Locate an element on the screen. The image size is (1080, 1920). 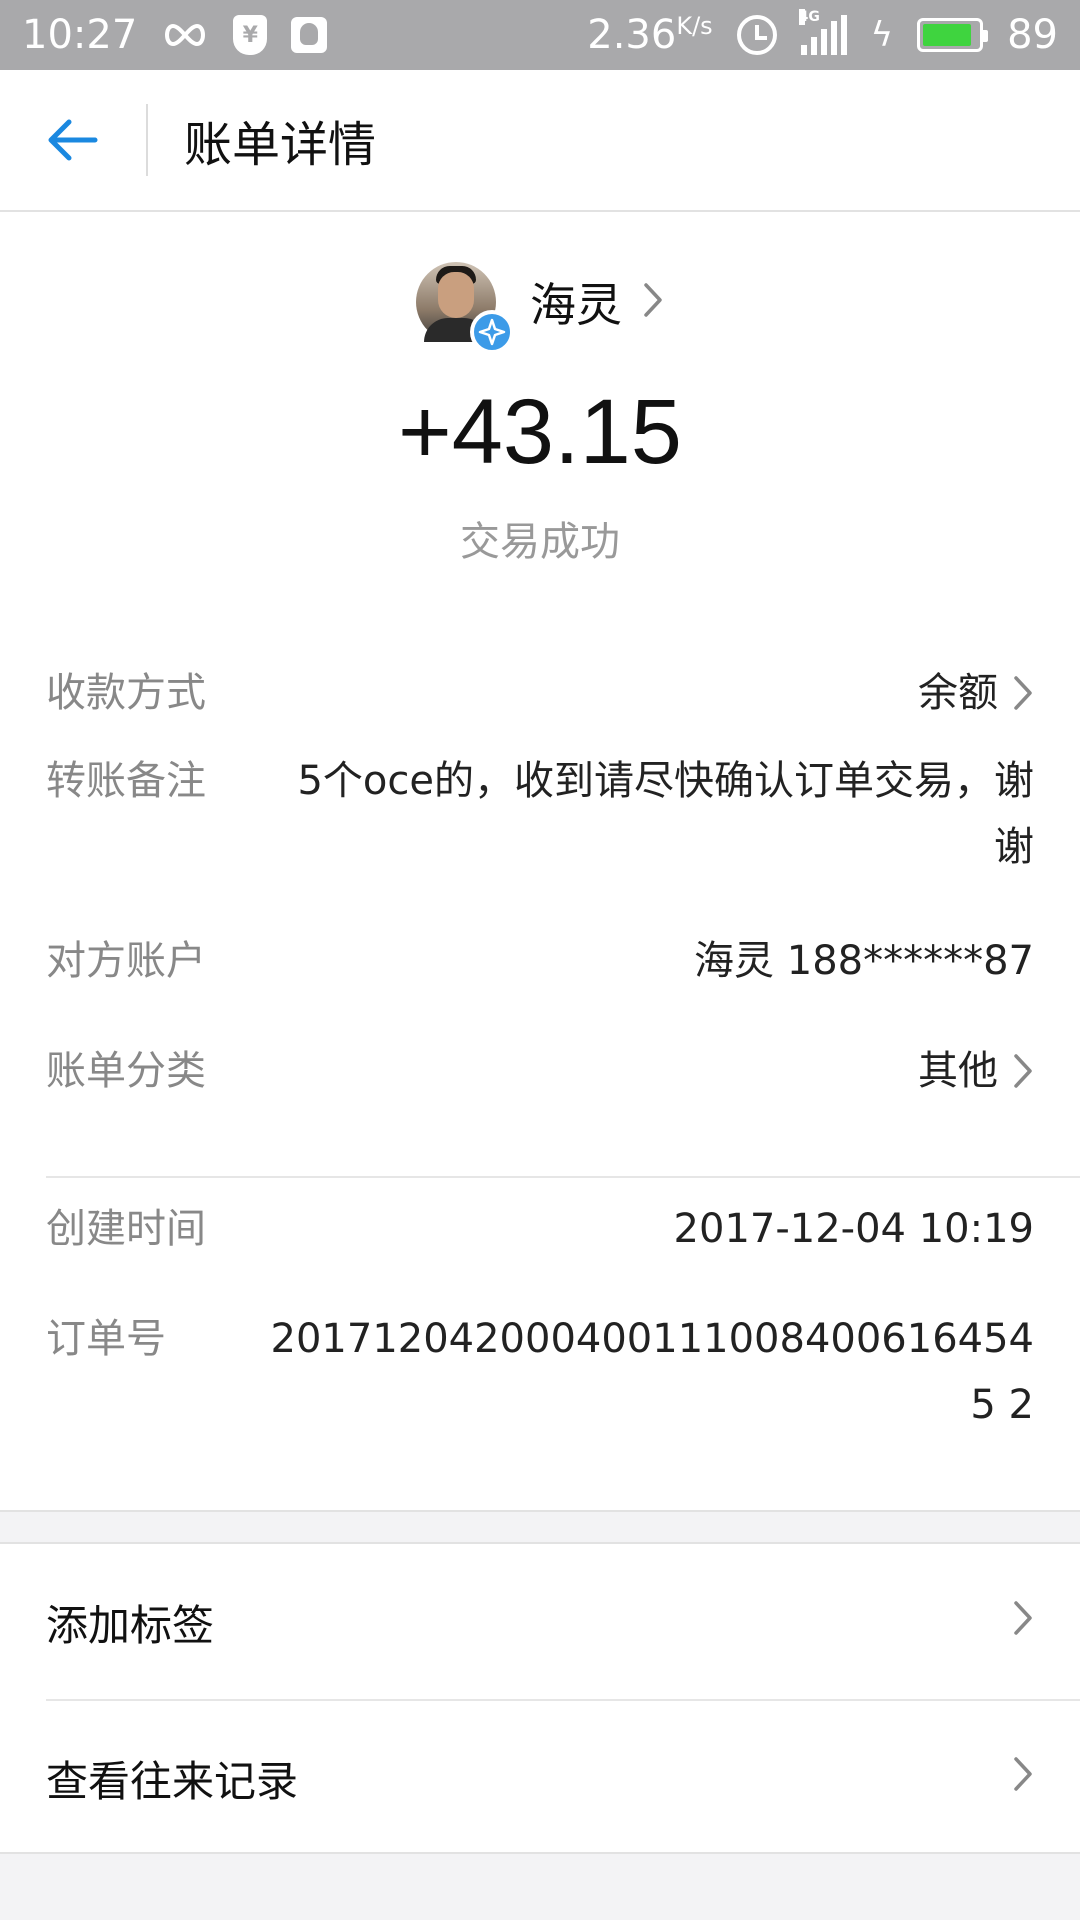
row-created-time: 创建时间 2017-12-04 10:19 is located at coordinates (540, 1229).